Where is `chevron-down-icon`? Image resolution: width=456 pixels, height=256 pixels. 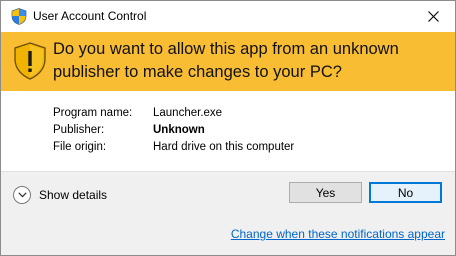 chevron-down-icon is located at coordinates (22, 195).